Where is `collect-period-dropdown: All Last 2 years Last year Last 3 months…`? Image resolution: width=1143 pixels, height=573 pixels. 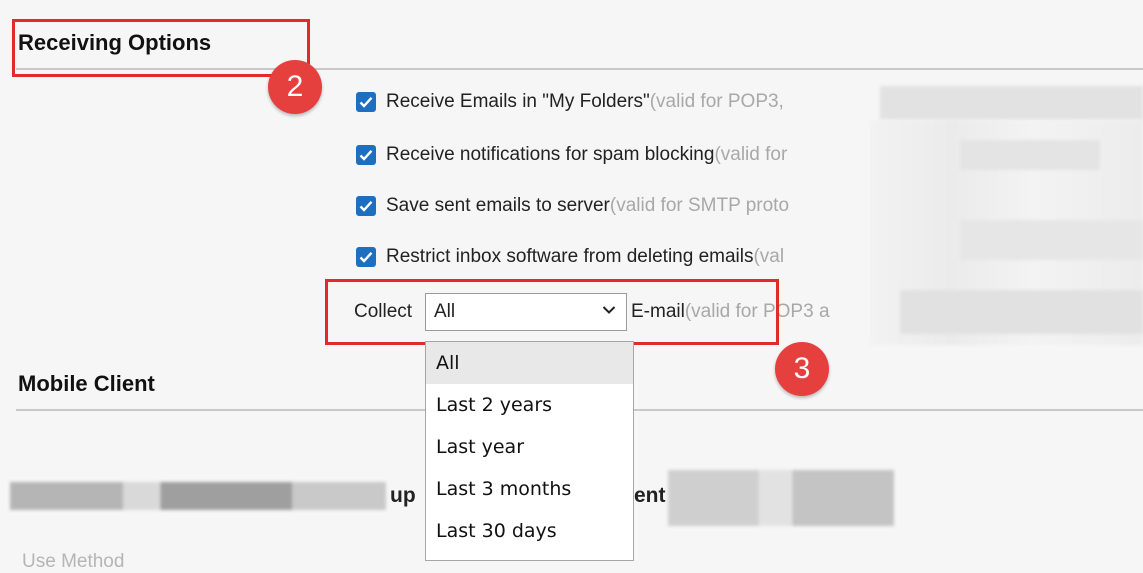
collect-period-dropdown: All Last 2 years Last year Last 3 months… is located at coordinates (529, 451).